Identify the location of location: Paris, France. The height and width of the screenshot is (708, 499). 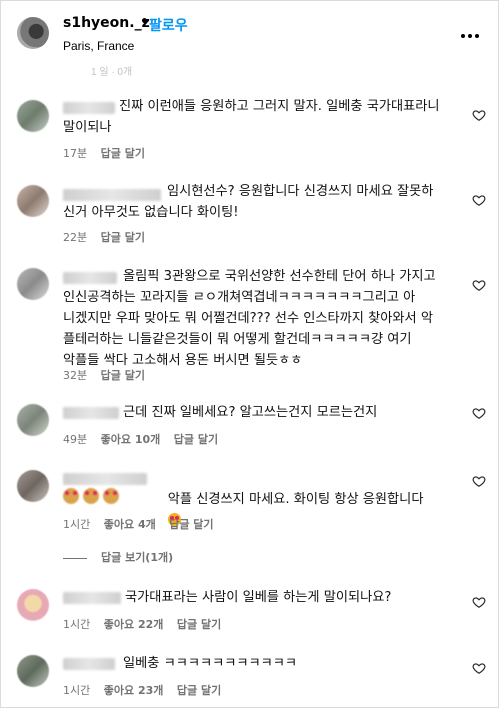
(98, 46).